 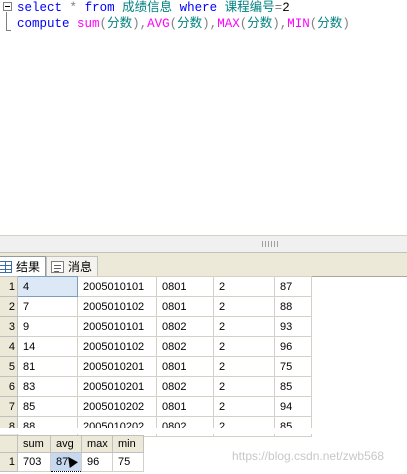 What do you see at coordinates (9, 326) in the screenshot?
I see `row-header: 3` at bounding box center [9, 326].